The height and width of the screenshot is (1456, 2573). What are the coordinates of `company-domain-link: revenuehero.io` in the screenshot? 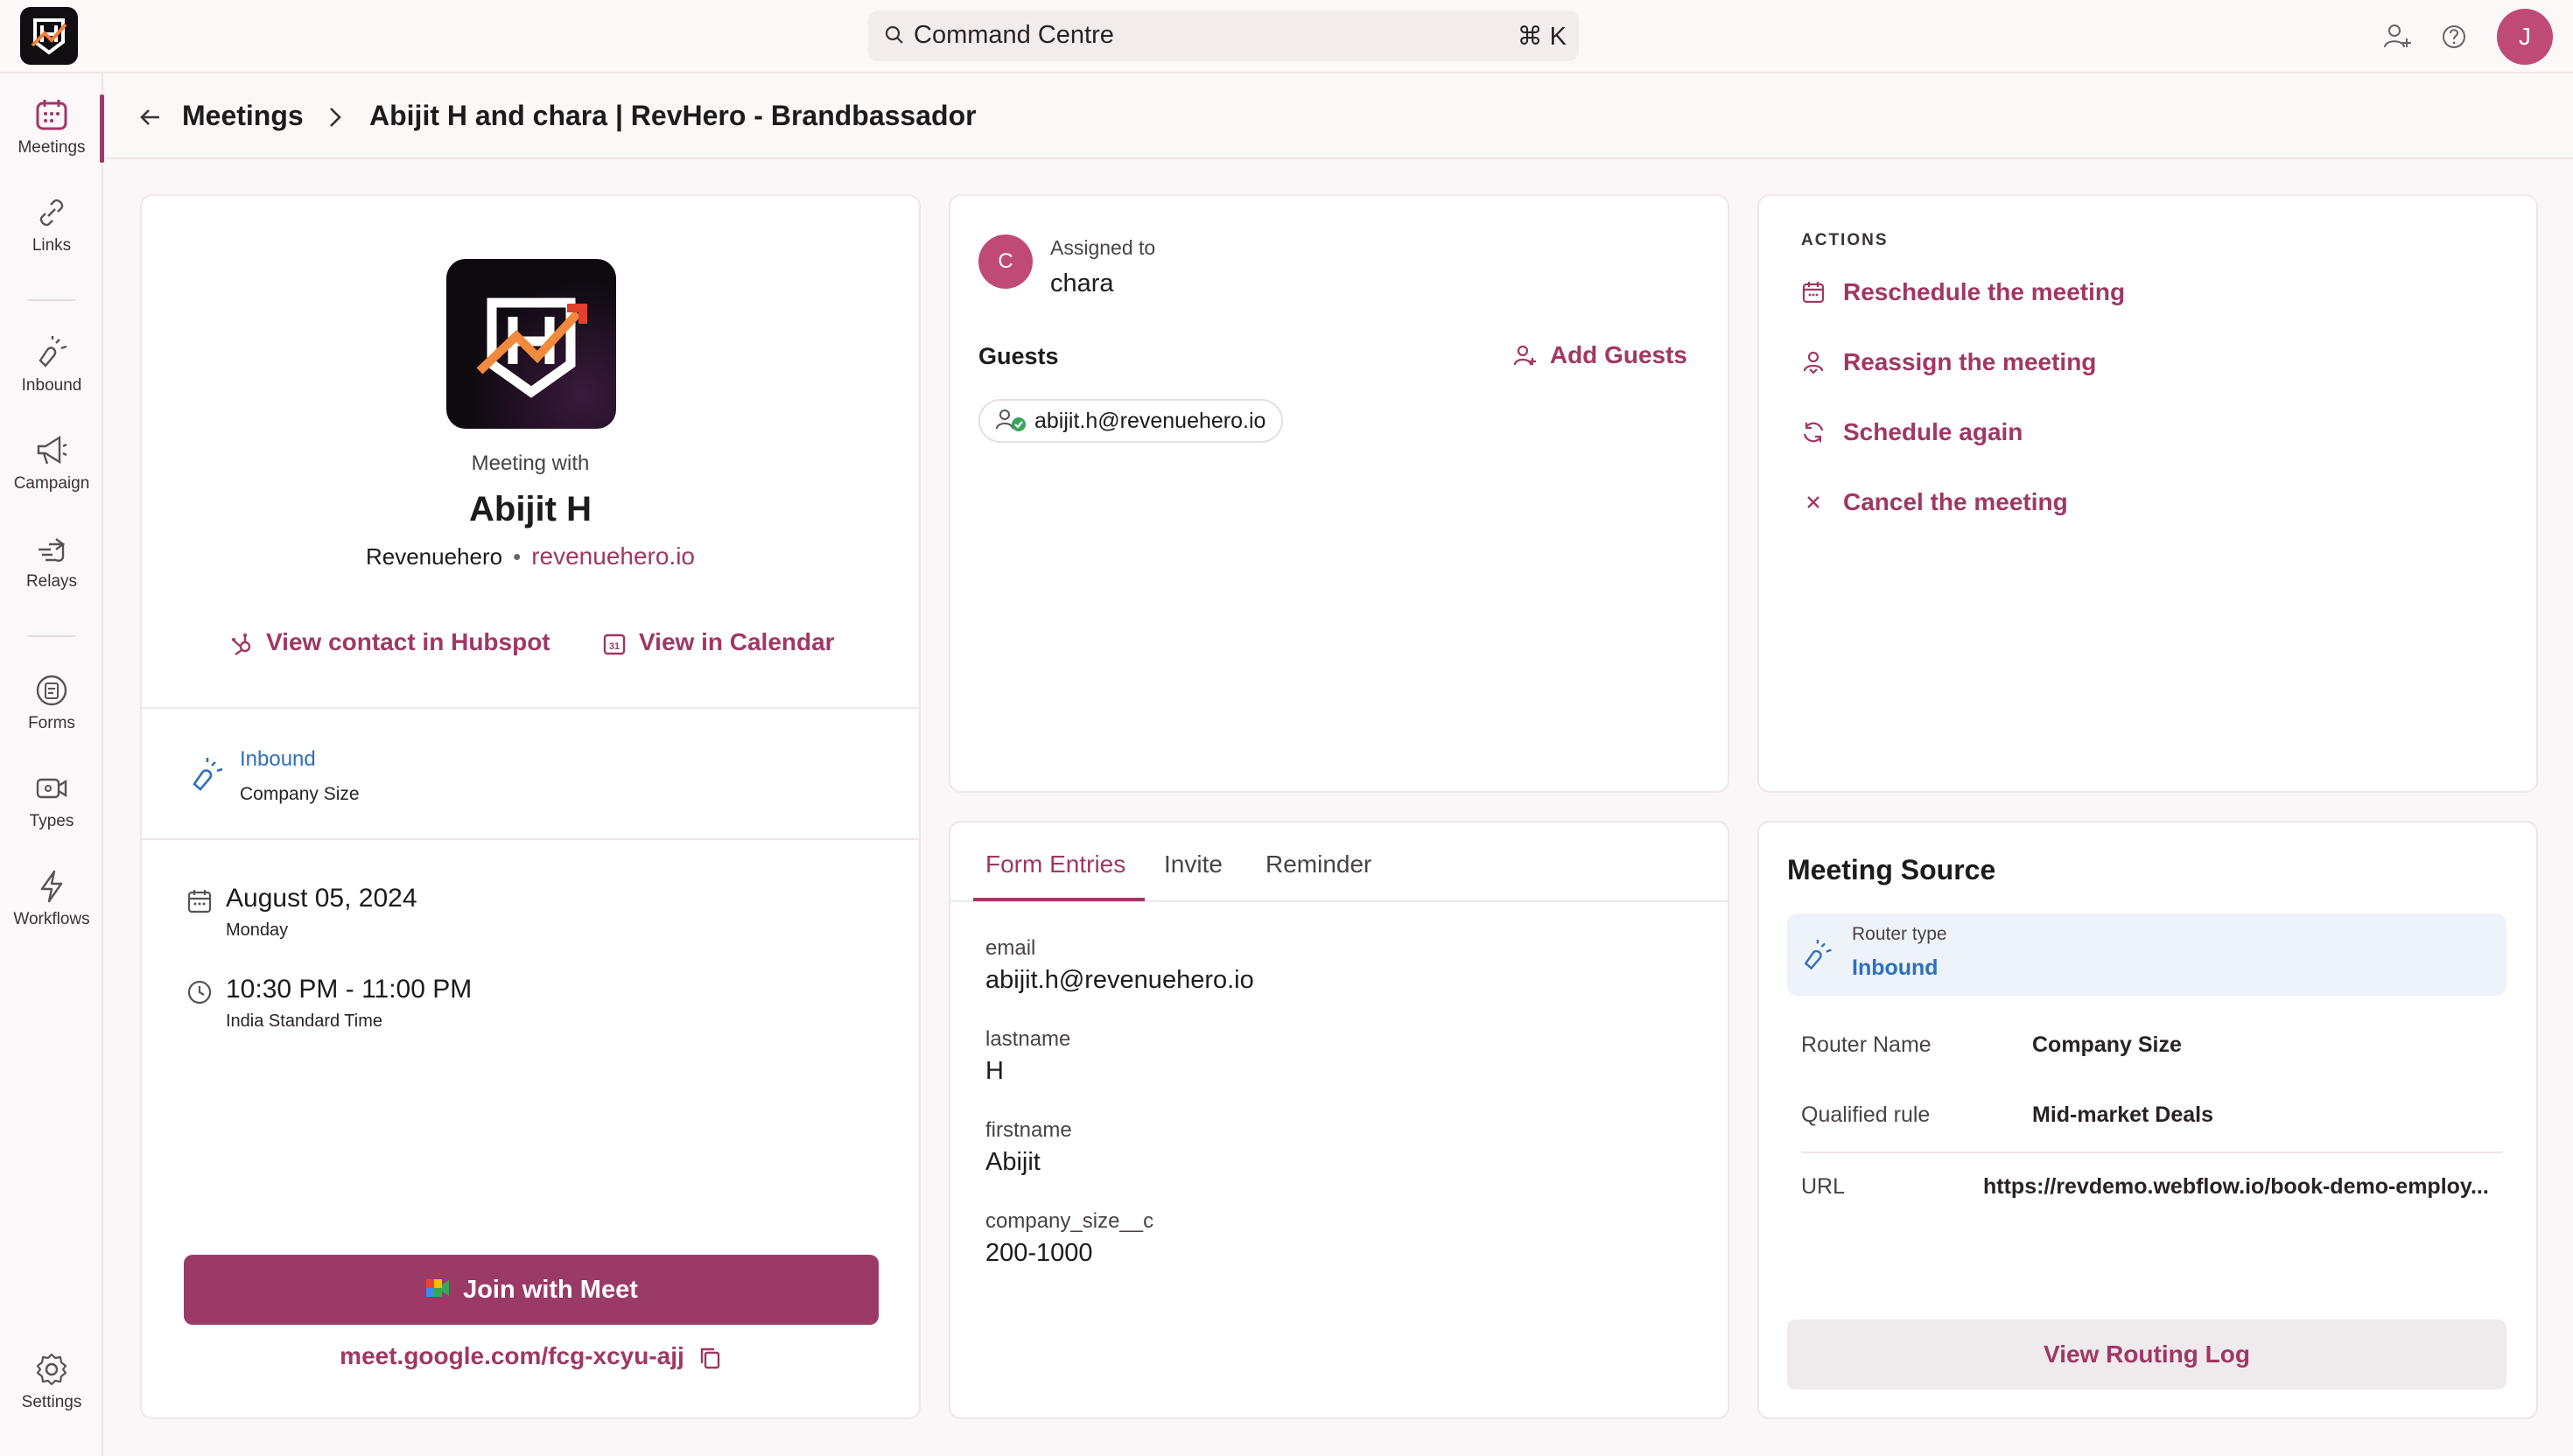 It's located at (613, 556).